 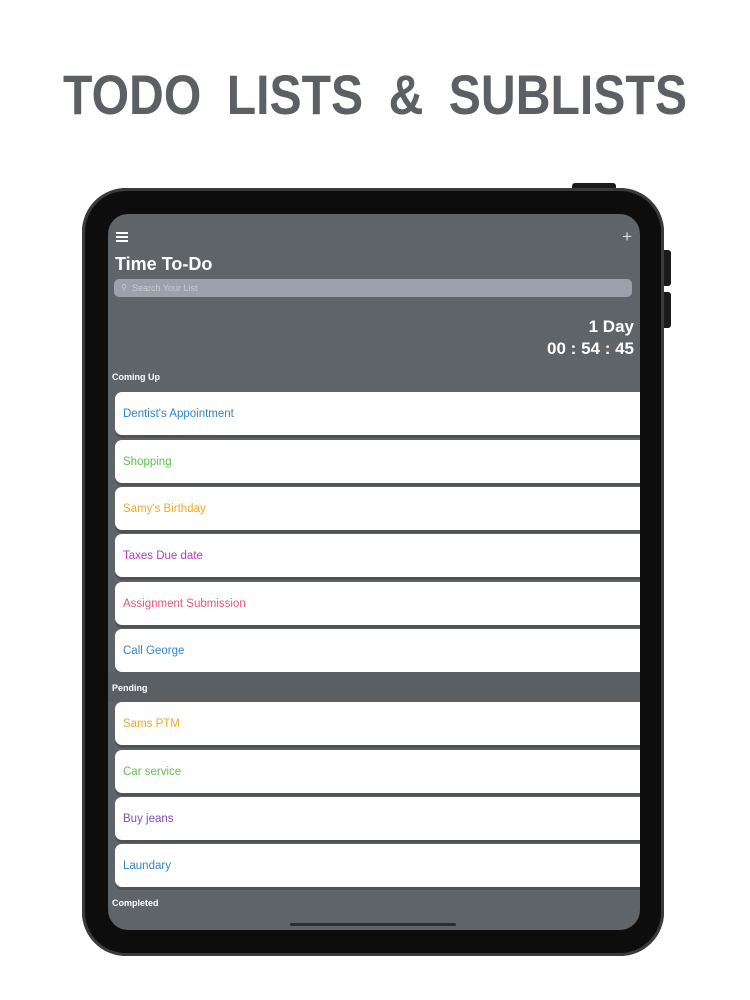 I want to click on list-item: Dentist's Appointment, so click(x=377, y=413).